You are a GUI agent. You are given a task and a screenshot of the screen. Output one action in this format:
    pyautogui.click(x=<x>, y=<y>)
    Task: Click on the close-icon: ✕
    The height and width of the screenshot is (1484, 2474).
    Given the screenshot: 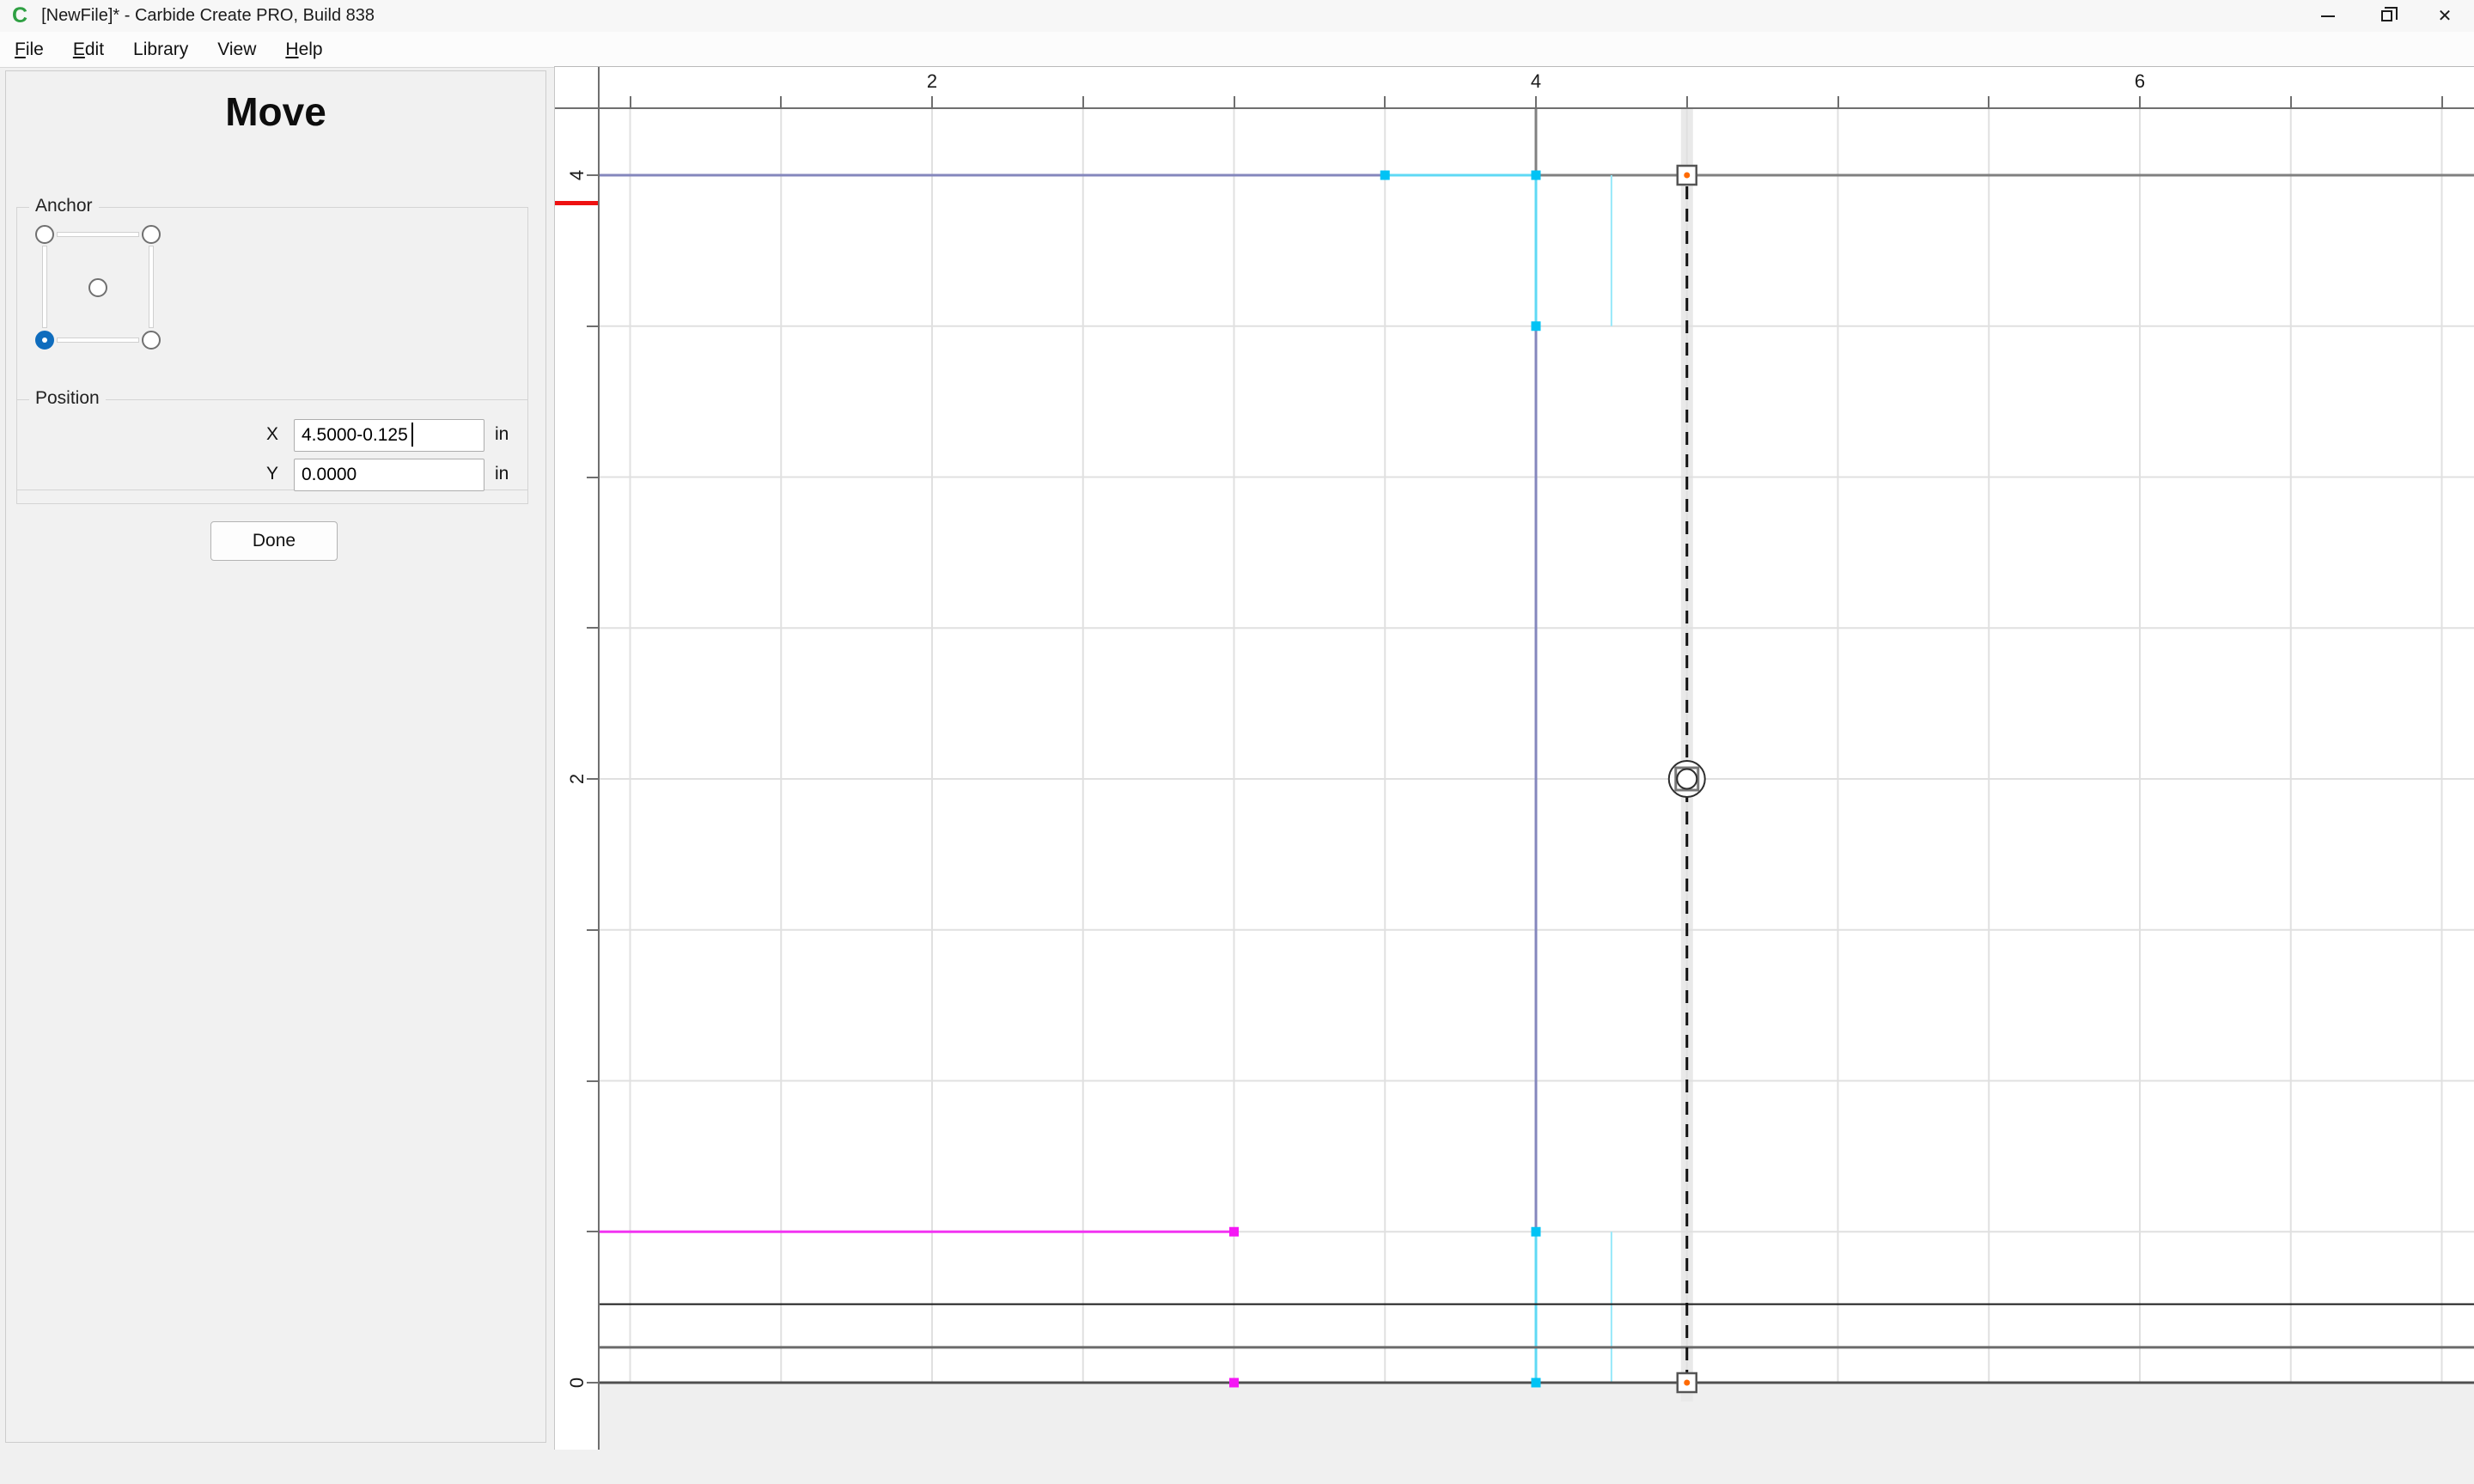 What is the action you would take?
    pyautogui.click(x=2445, y=16)
    